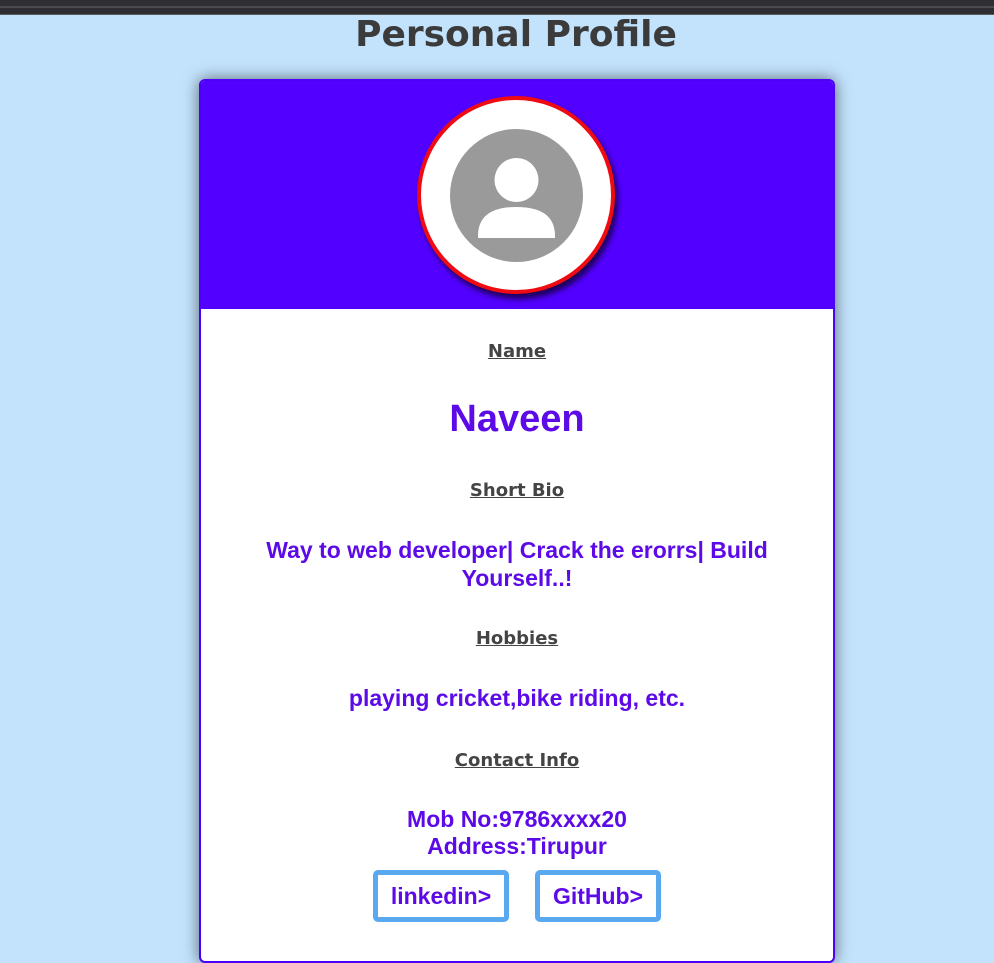  What do you see at coordinates (517, 819) in the screenshot?
I see `contact-mobile: Mob No:9786xxxx20` at bounding box center [517, 819].